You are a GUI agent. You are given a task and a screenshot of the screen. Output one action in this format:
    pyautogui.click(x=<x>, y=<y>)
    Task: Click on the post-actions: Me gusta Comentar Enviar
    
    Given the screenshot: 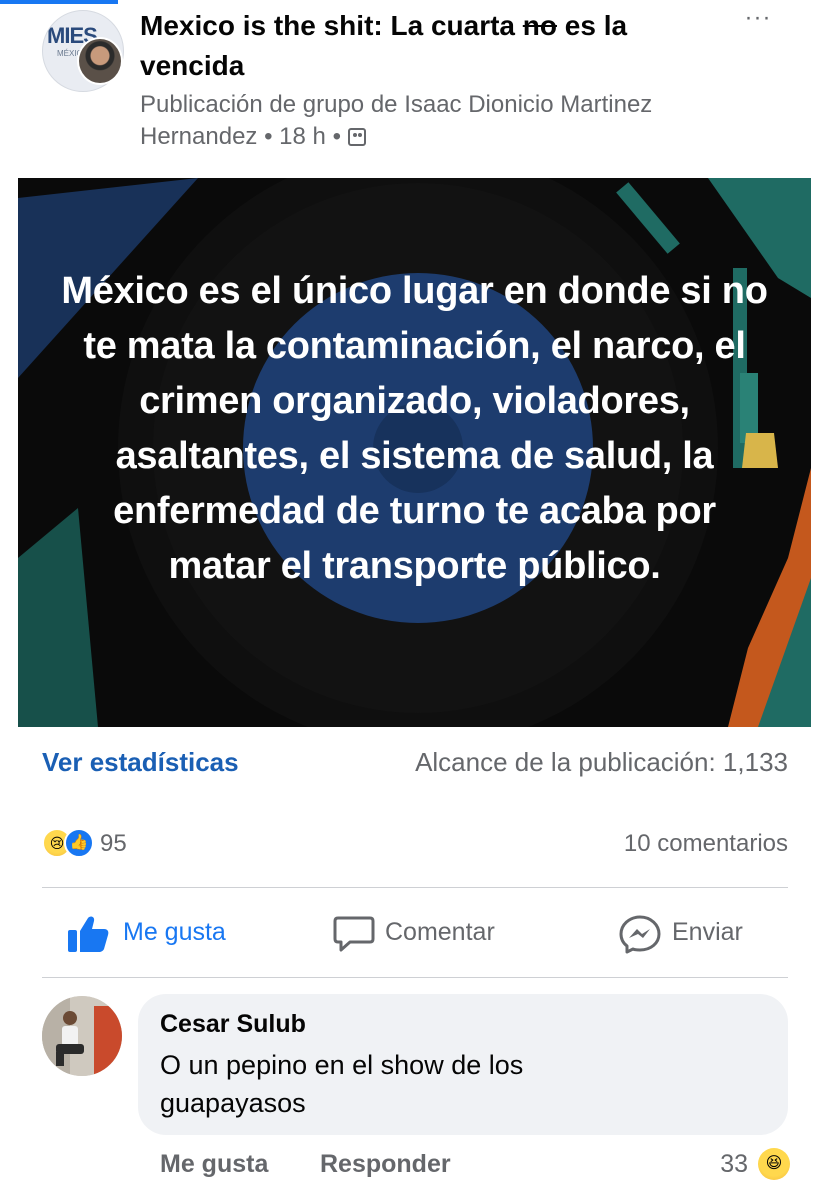 What is the action you would take?
    pyautogui.click(x=415, y=933)
    